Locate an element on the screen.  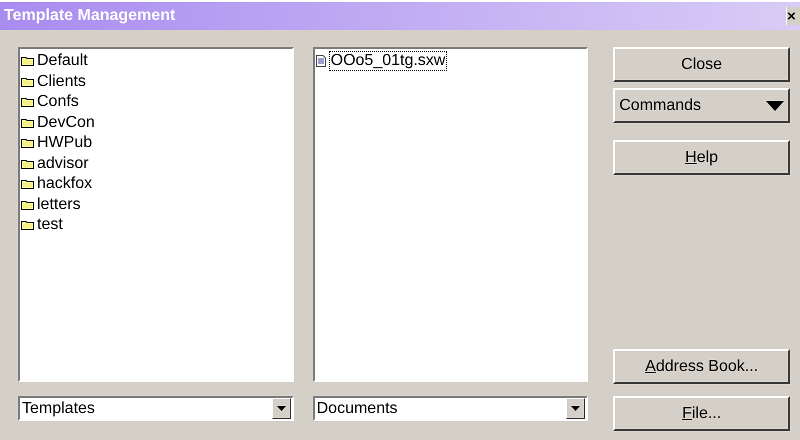
folder-item: Clients is located at coordinates (156, 82).